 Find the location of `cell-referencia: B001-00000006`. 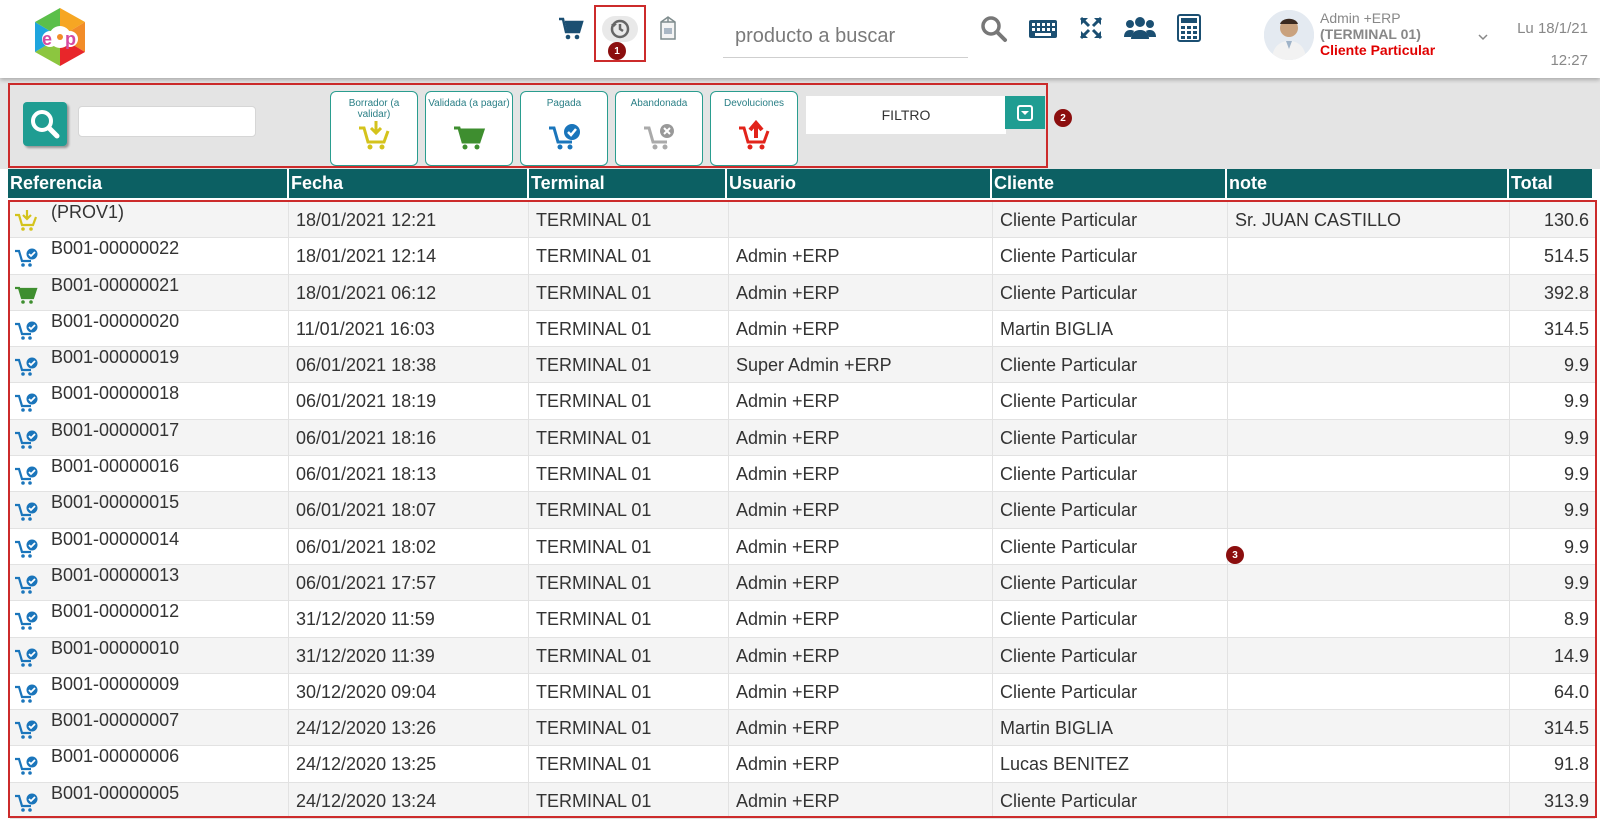

cell-referencia: B001-00000006 is located at coordinates (149, 764).